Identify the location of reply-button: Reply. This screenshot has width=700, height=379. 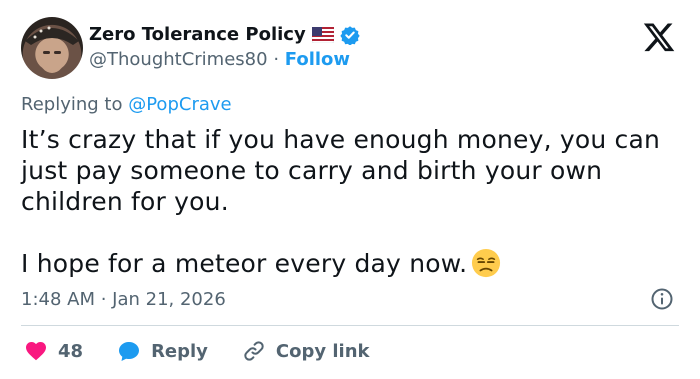
(162, 351).